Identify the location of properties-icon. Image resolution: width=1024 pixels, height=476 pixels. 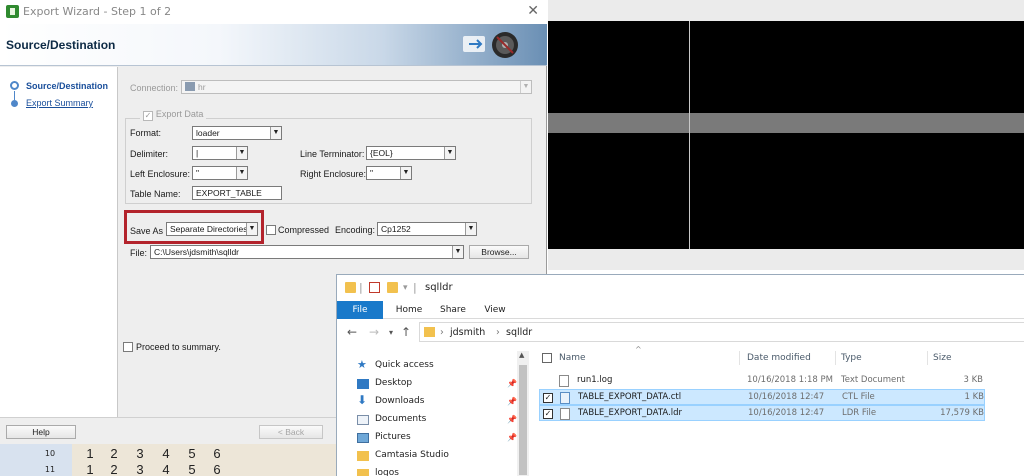
(374, 287).